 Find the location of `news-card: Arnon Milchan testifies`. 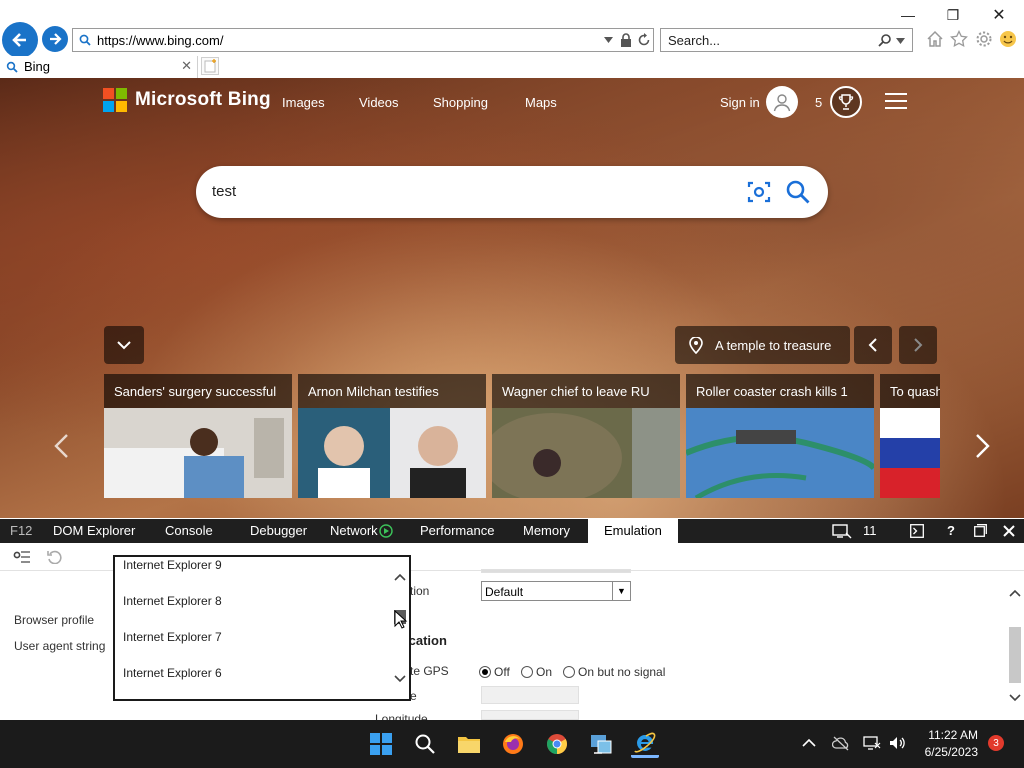

news-card: Arnon Milchan testifies is located at coordinates (392, 436).